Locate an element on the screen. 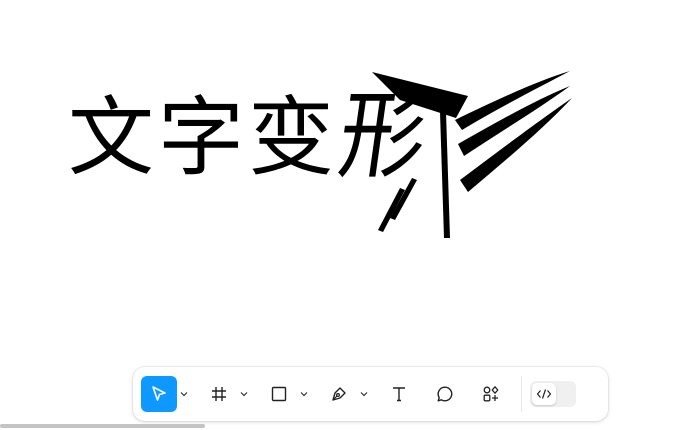 This screenshot has width=680, height=430. frame-tool-group is located at coordinates (226, 394).